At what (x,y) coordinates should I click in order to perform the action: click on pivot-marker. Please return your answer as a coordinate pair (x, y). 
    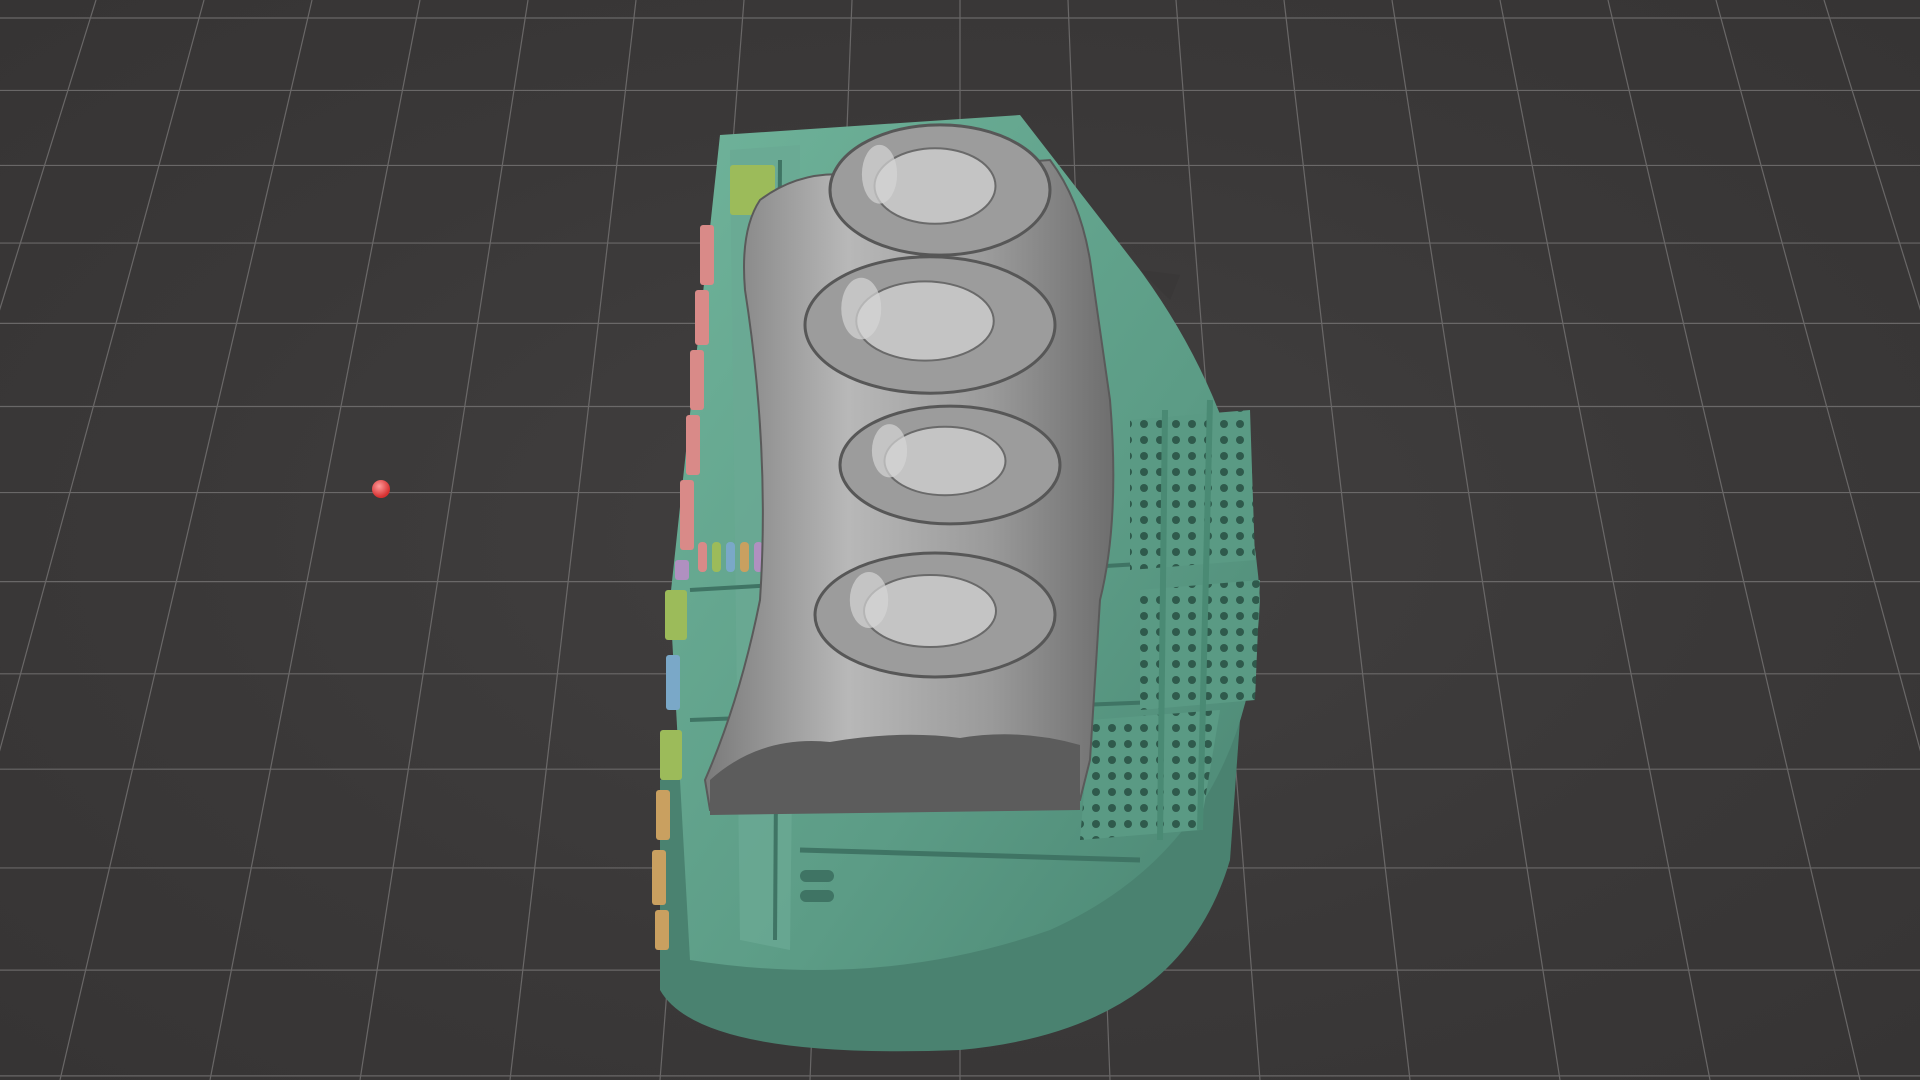
    Looking at the image, I should click on (381, 489).